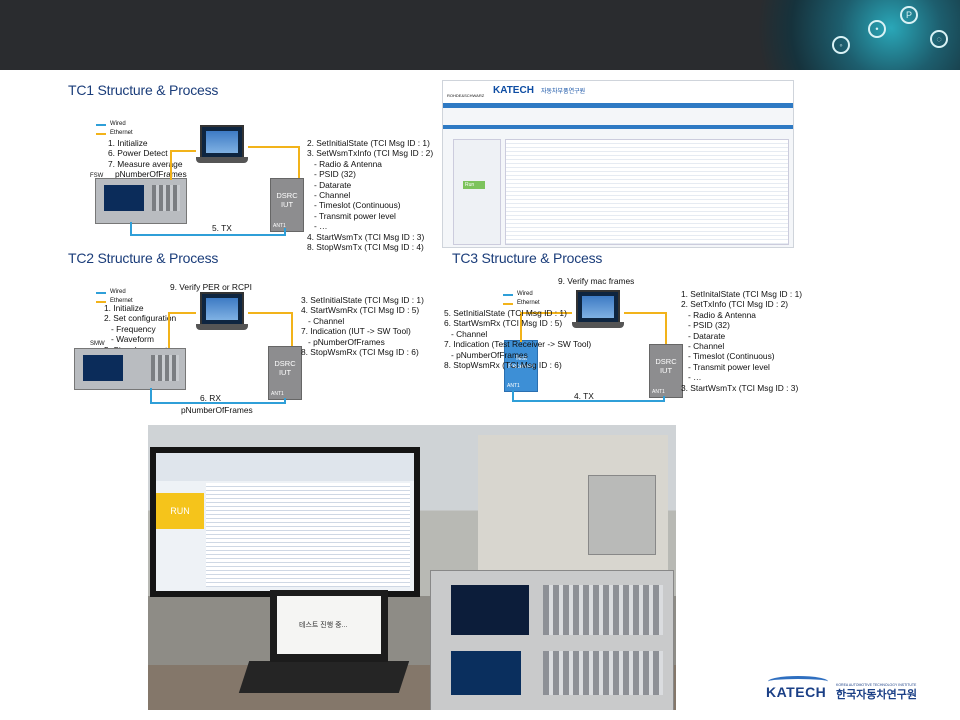  I want to click on tc2-ethernet-drop, so click(169, 330).